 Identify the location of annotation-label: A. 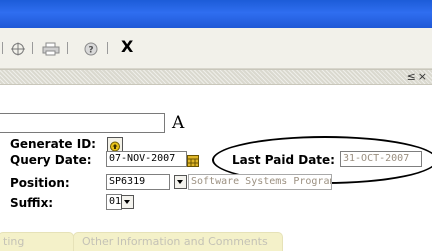
(178, 123).